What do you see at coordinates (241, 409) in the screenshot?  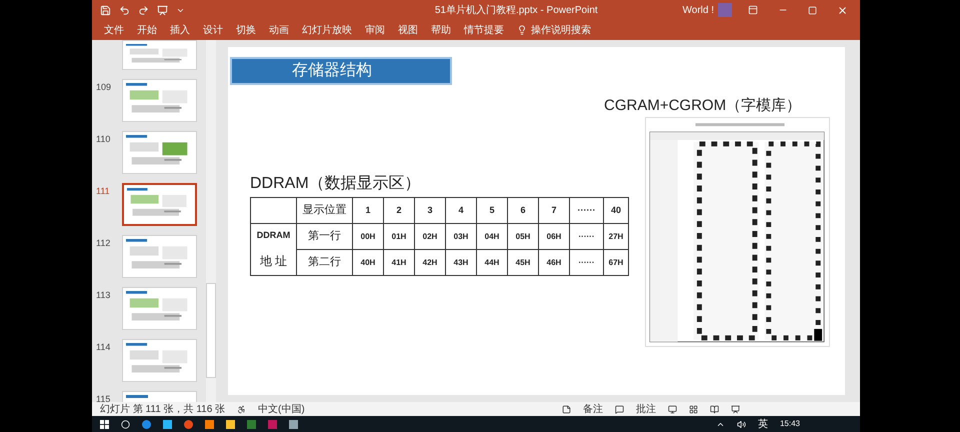 I see `accessibility-icon` at bounding box center [241, 409].